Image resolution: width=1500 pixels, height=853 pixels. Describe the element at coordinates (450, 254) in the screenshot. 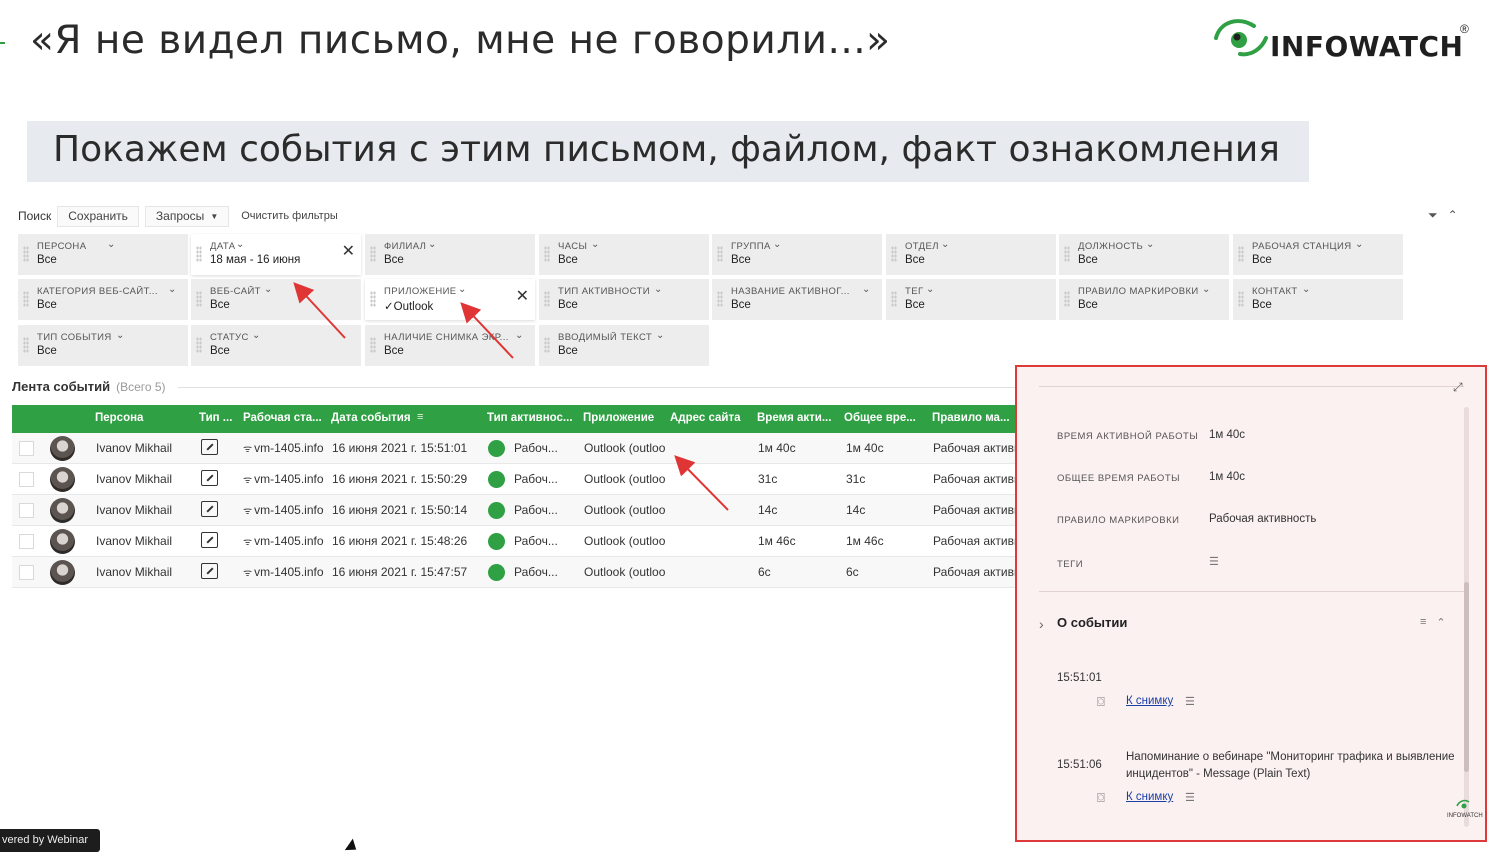

I see `filter-branch: ФИЛИАЛ ⌄ Все` at that location.